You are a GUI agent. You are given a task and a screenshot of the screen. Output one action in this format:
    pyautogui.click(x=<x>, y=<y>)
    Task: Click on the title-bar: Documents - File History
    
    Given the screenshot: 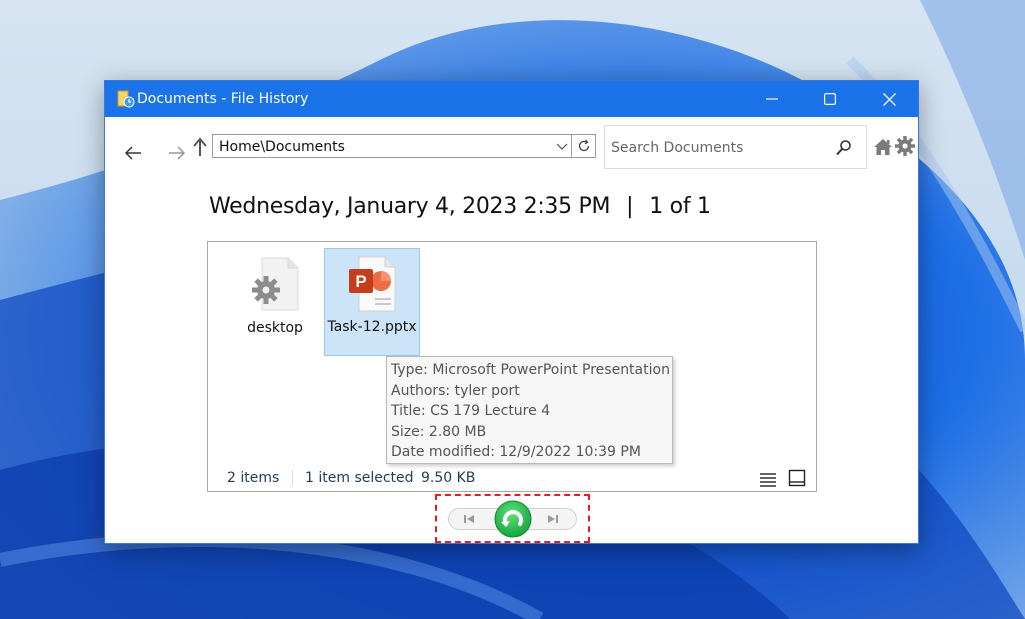 What is the action you would take?
    pyautogui.click(x=511, y=99)
    